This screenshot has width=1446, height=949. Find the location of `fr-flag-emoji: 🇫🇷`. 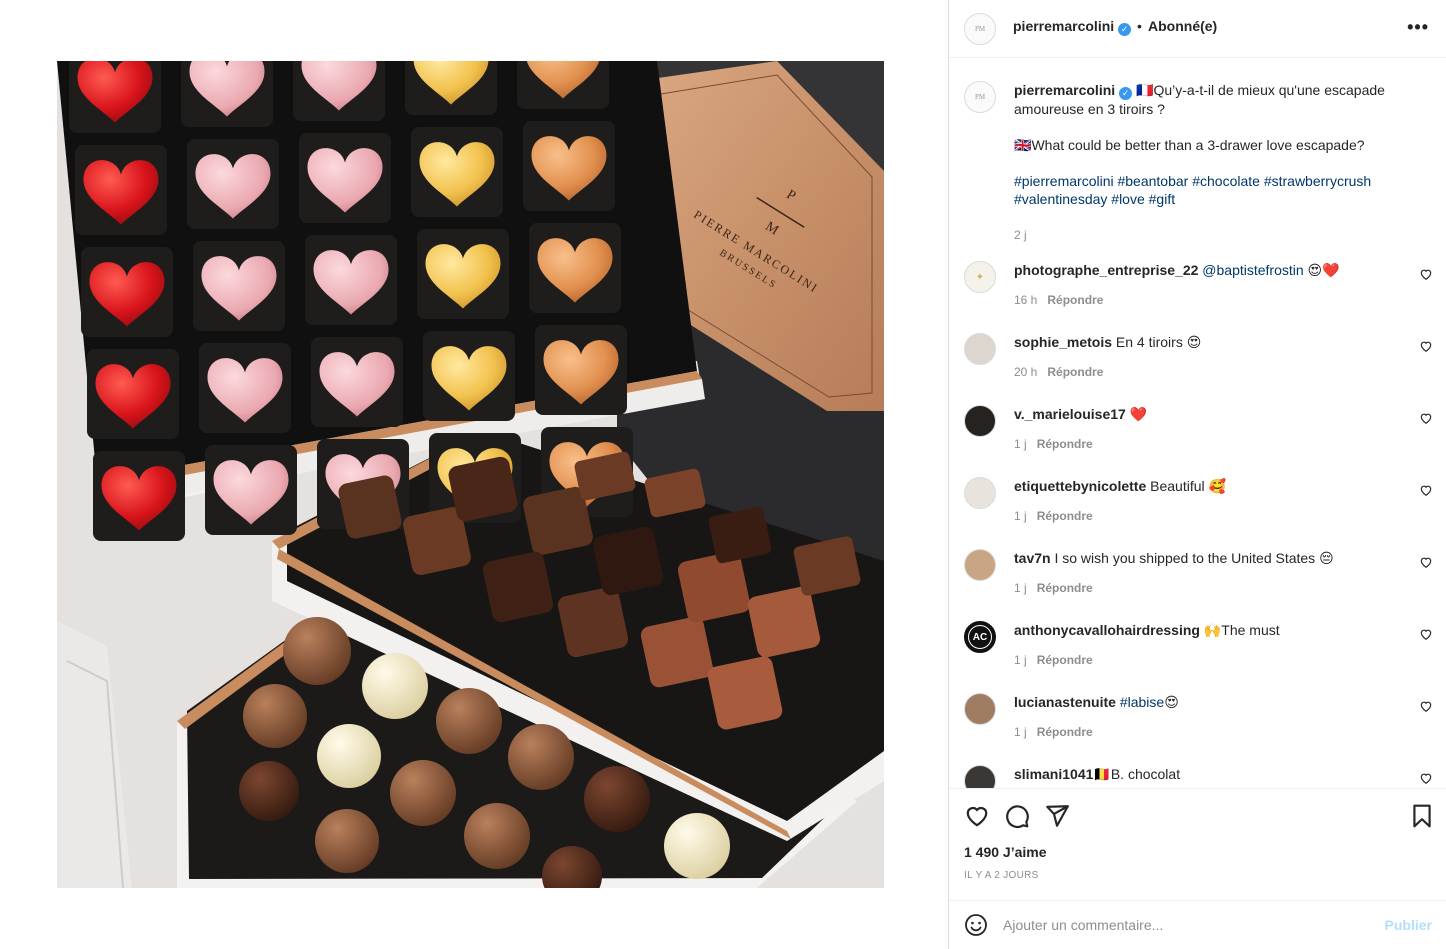

fr-flag-emoji: 🇫🇷 is located at coordinates (1145, 90).